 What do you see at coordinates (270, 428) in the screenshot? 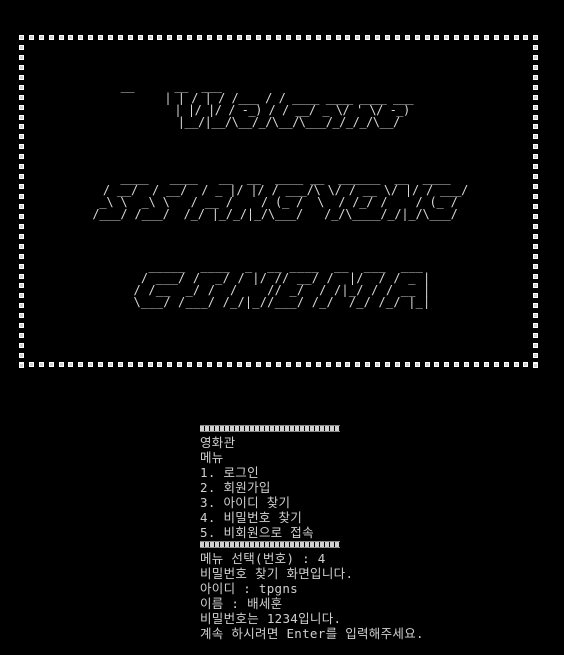
I see `separator-top` at bounding box center [270, 428].